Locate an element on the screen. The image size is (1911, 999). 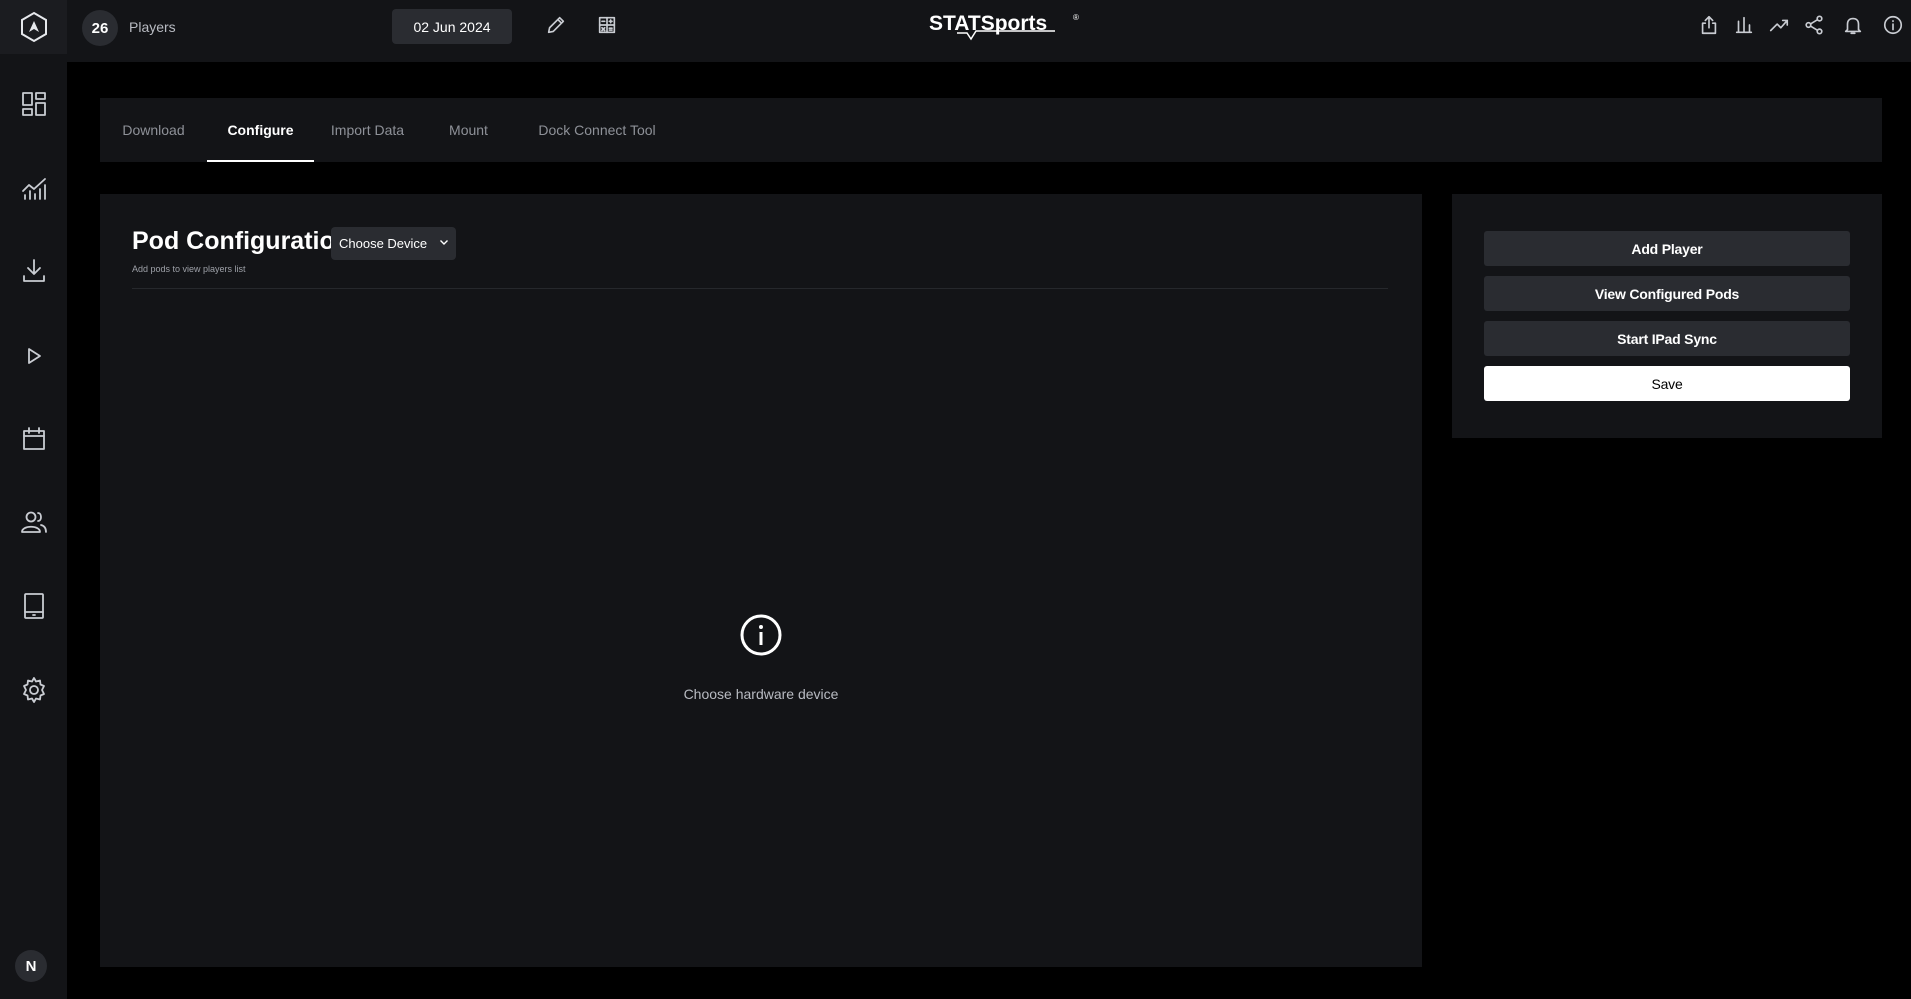
statsports-logo: STATSports ® is located at coordinates (1004, 26).